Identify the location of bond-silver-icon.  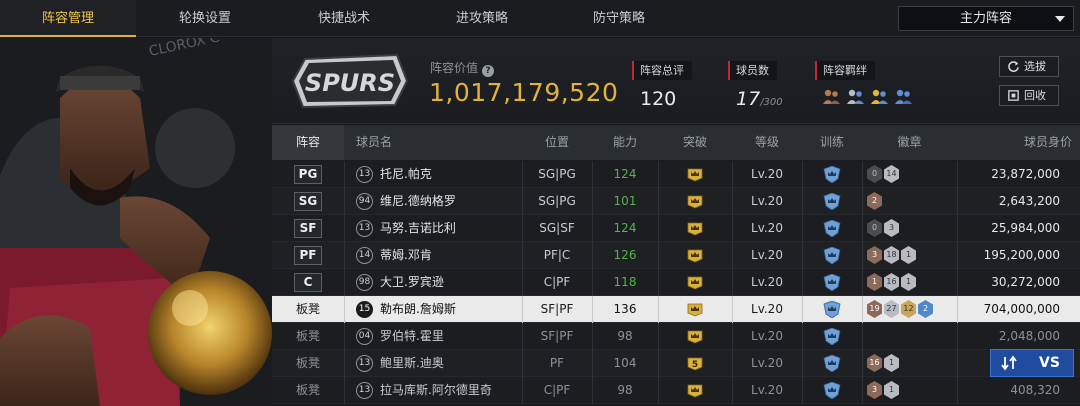
(855, 97).